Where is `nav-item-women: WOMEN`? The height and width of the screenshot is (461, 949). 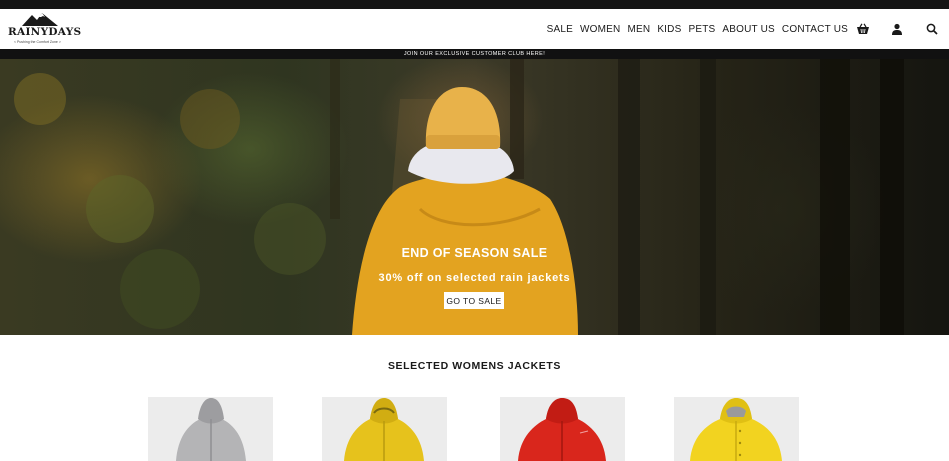 nav-item-women: WOMEN is located at coordinates (600, 29).